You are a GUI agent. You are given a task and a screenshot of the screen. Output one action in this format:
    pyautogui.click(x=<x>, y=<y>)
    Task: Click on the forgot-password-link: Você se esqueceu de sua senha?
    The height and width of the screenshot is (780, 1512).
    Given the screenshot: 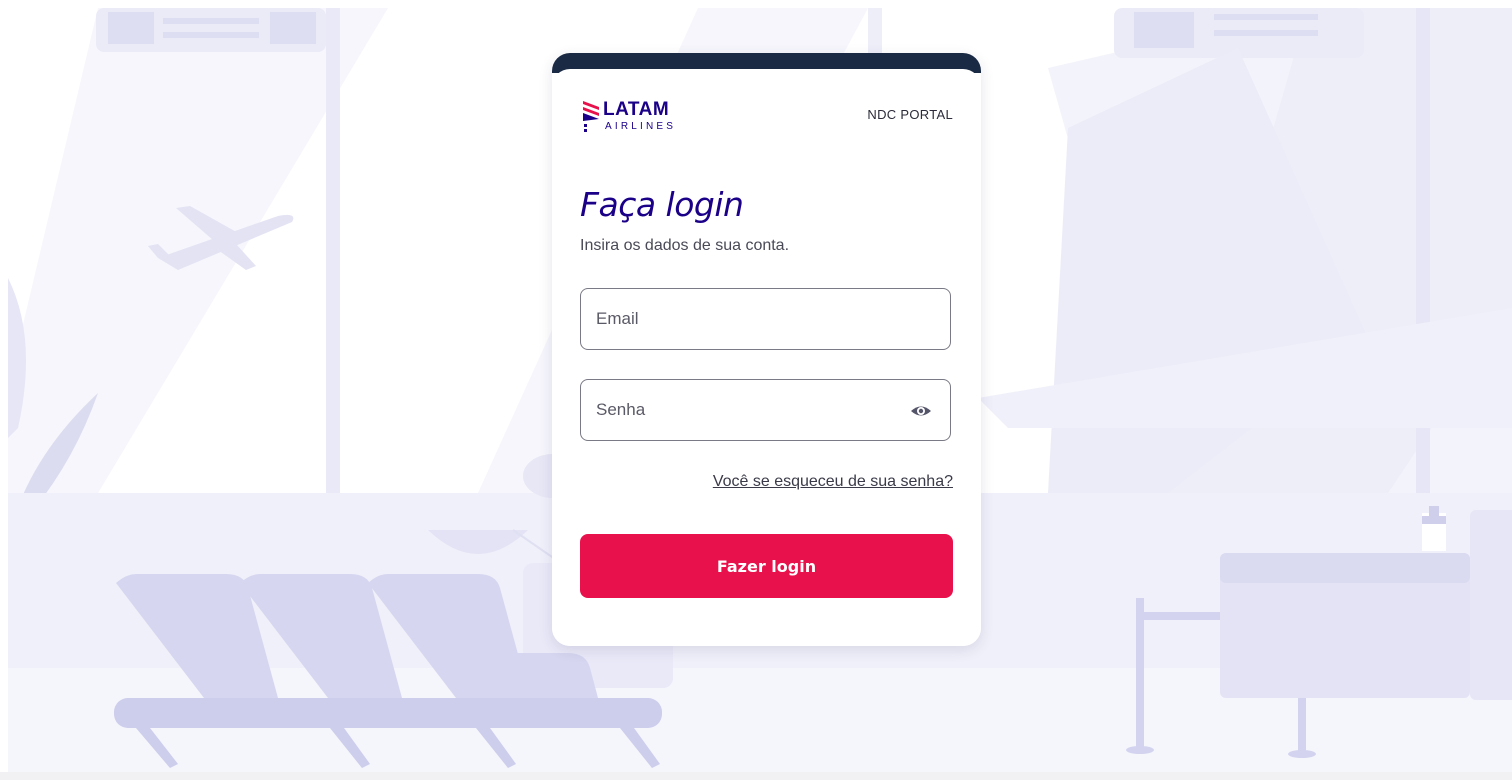 What is the action you would take?
    pyautogui.click(x=833, y=482)
    